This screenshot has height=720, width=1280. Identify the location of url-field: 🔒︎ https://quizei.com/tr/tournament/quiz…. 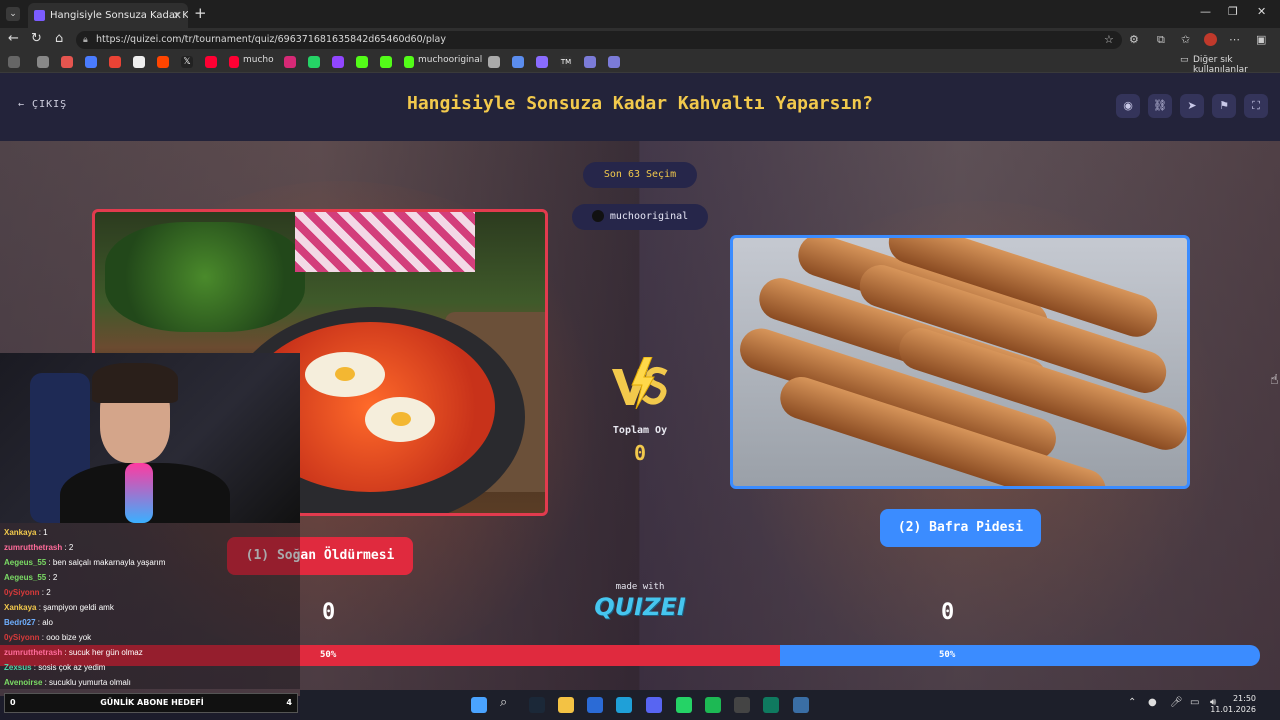
(599, 40).